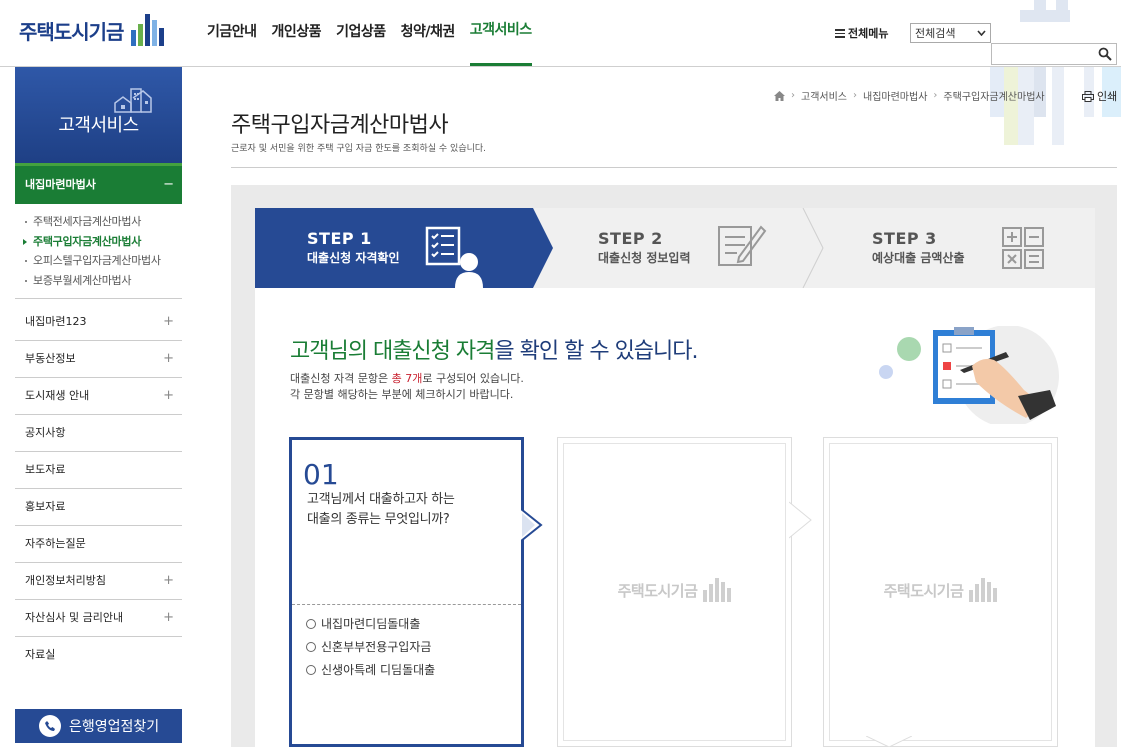 This screenshot has height=747, width=1121. I want to click on all-menu-button: 전체메뉴, so click(861, 33).